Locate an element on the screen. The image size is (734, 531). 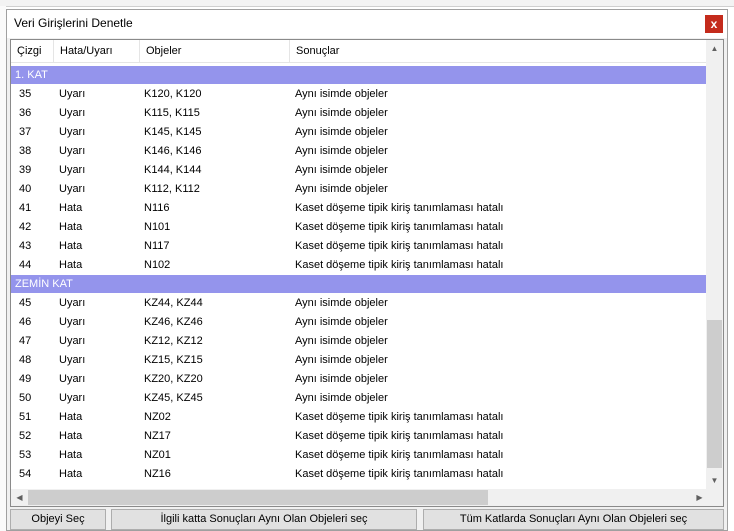
vertical-scroll-thumb is located at coordinates (714, 394).